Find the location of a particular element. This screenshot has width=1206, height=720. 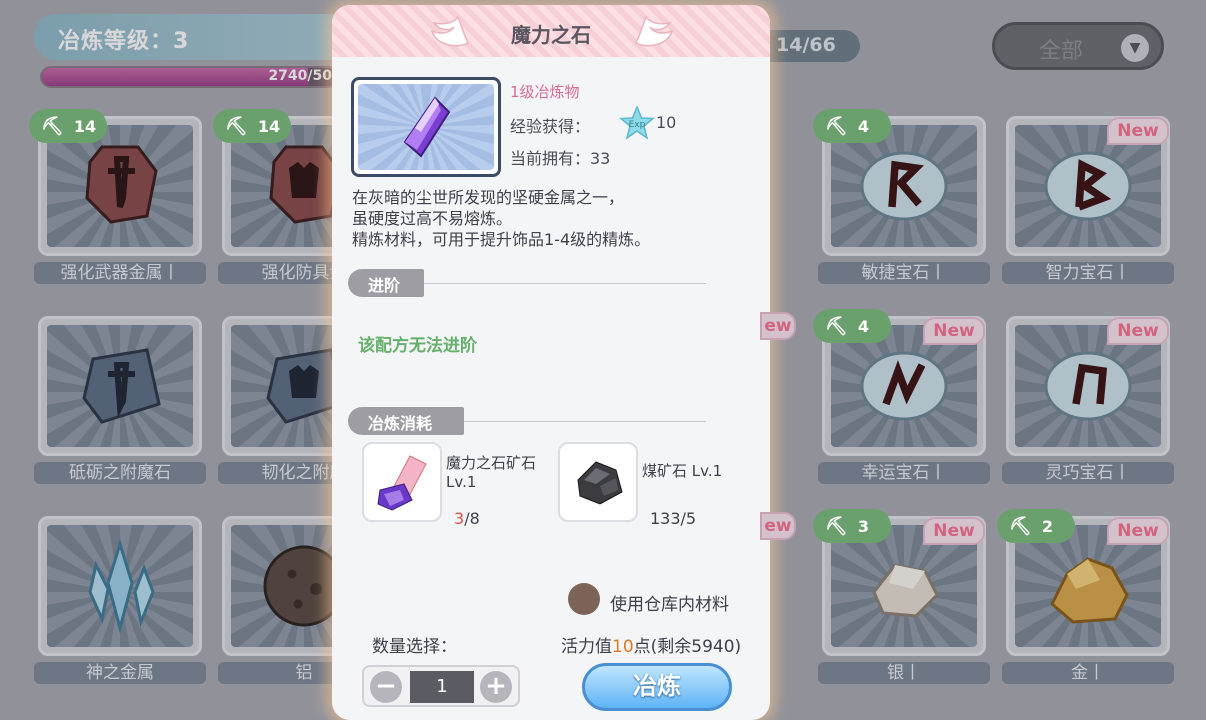

item-tier: 1级冶炼物 is located at coordinates (545, 92).